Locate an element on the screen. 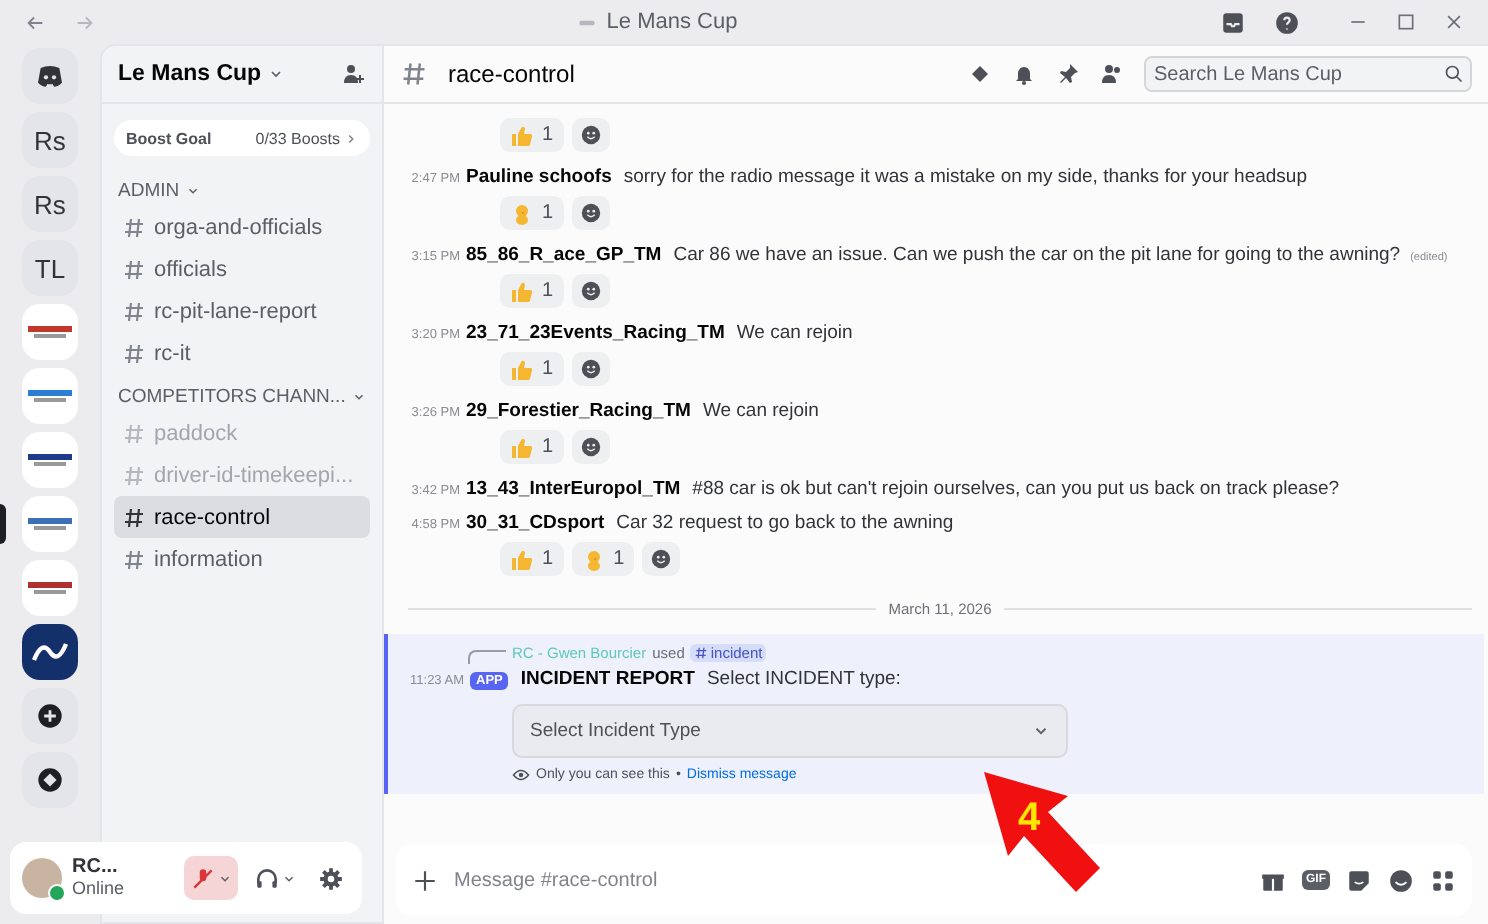 The image size is (1488, 924). message-author: 29_Forestier_Racing_TM is located at coordinates (578, 411).